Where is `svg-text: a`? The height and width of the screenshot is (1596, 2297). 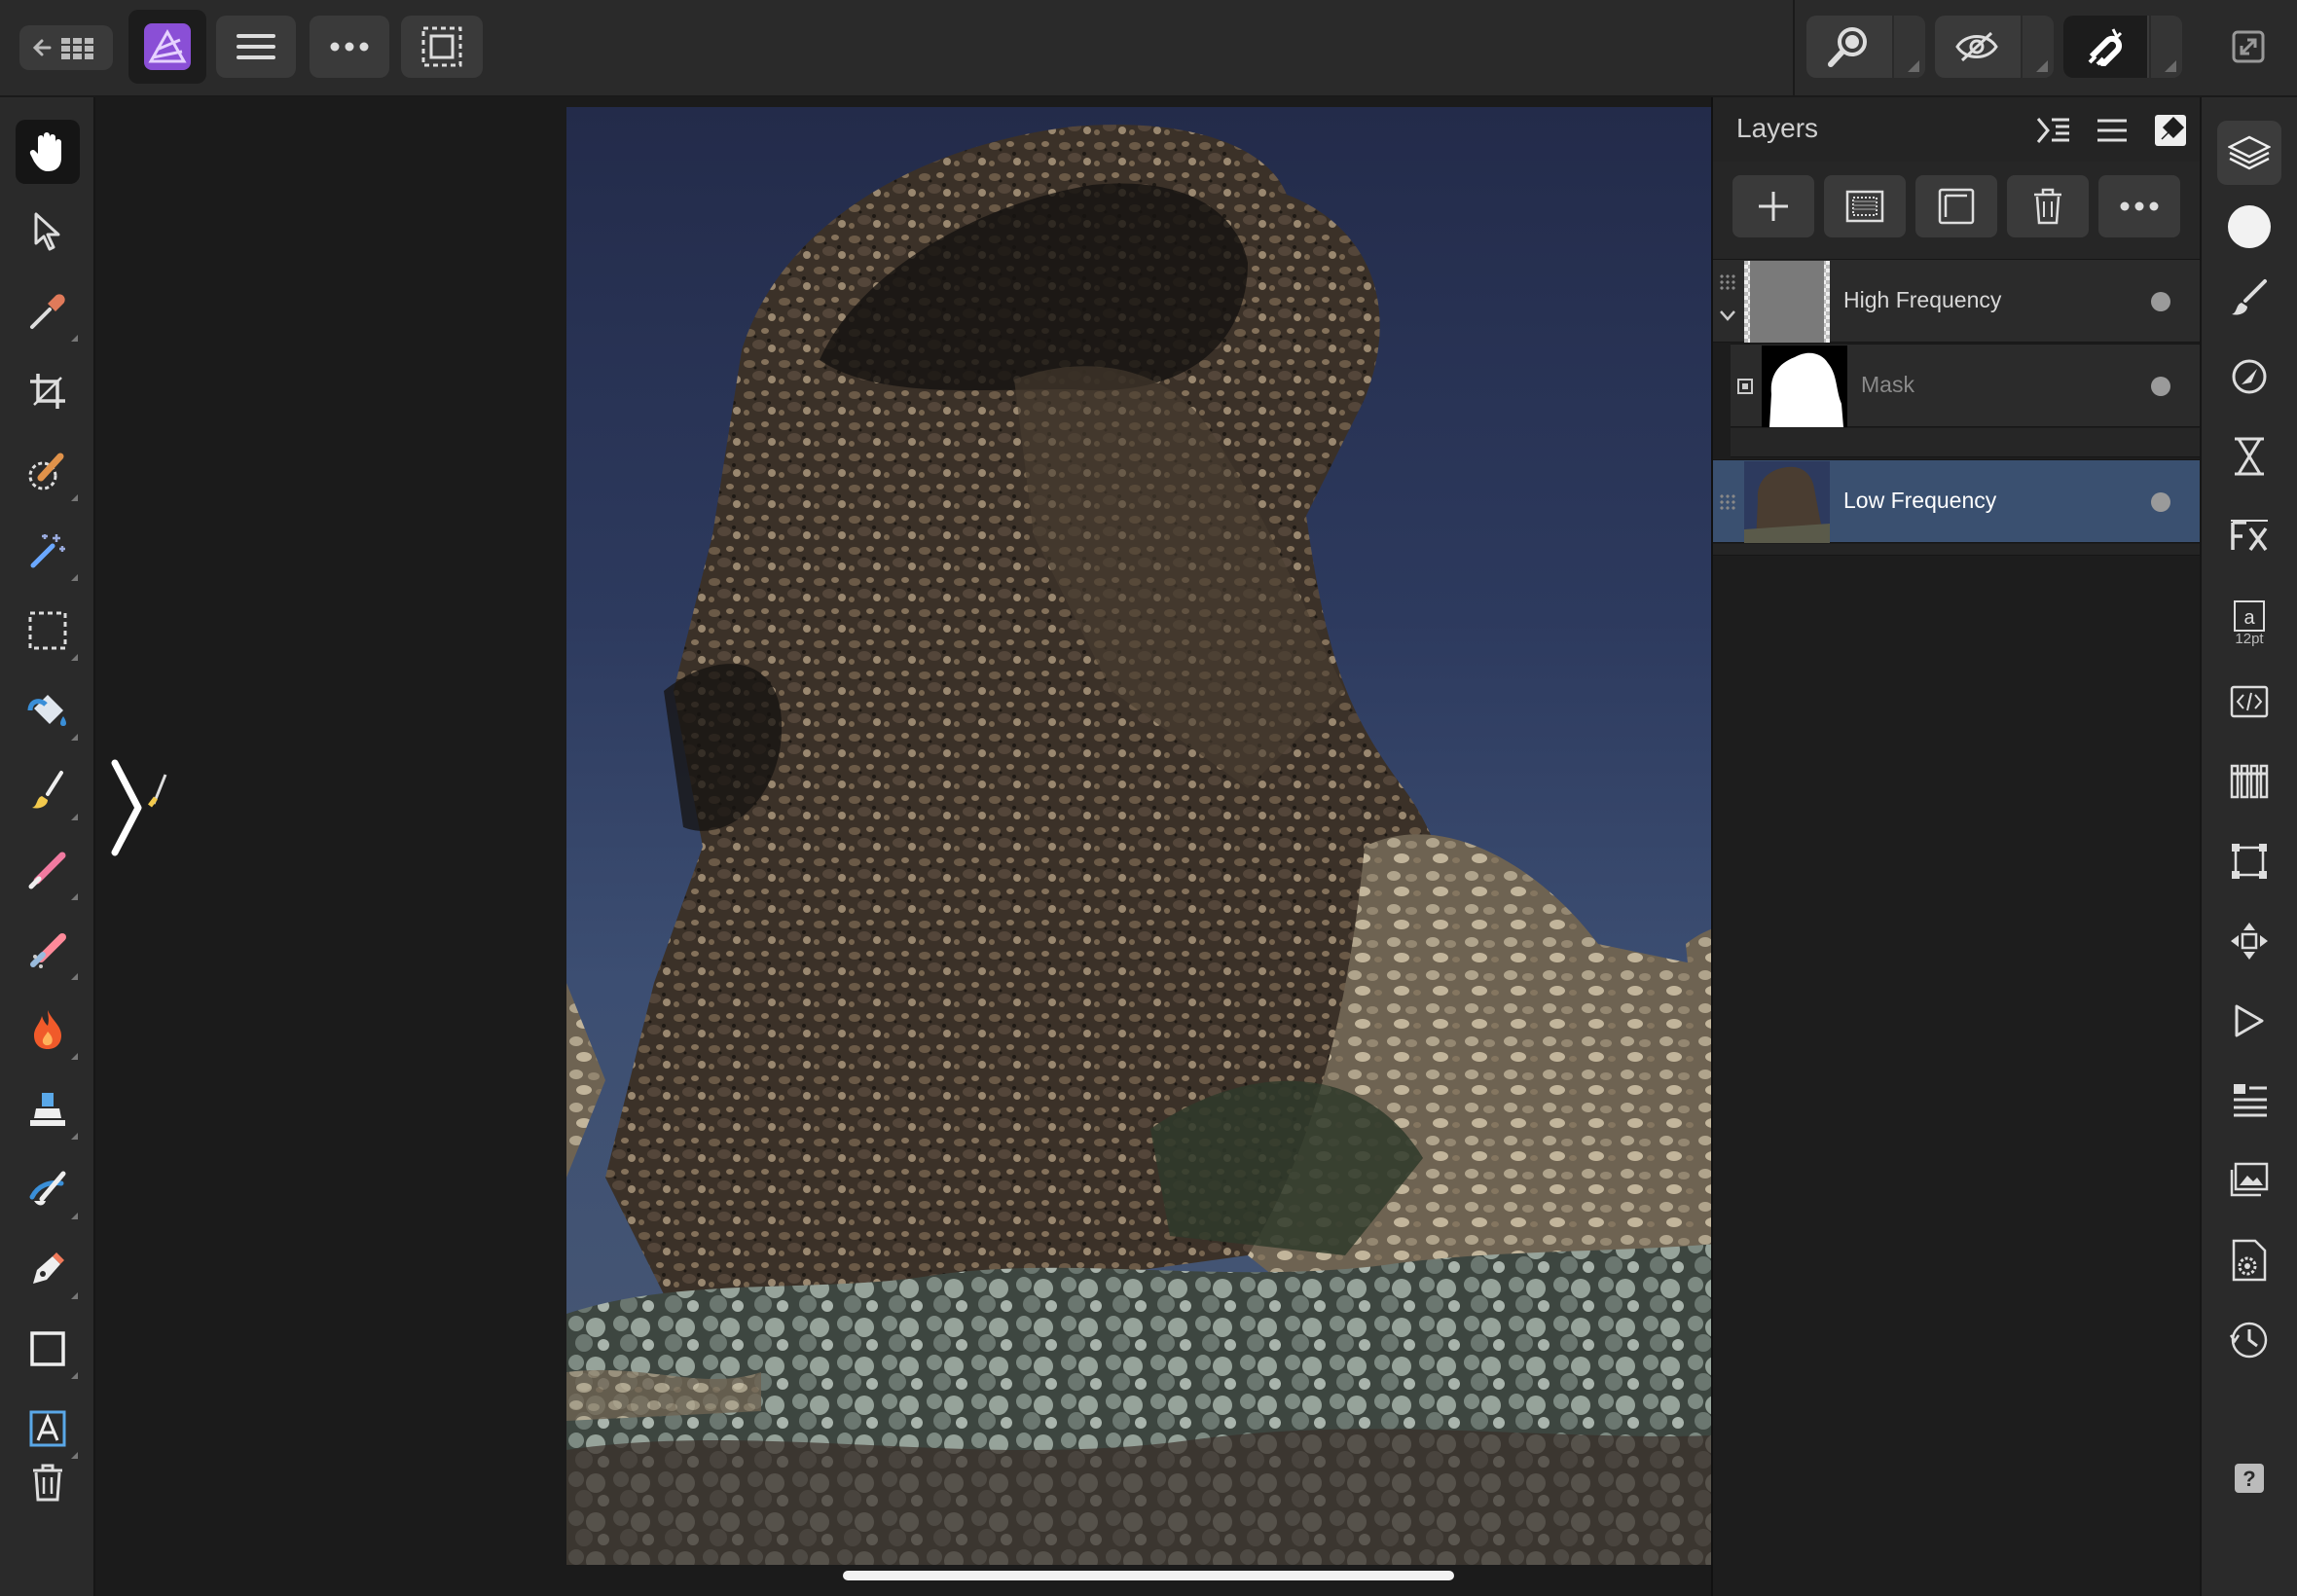 svg-text: a is located at coordinates (2249, 618).